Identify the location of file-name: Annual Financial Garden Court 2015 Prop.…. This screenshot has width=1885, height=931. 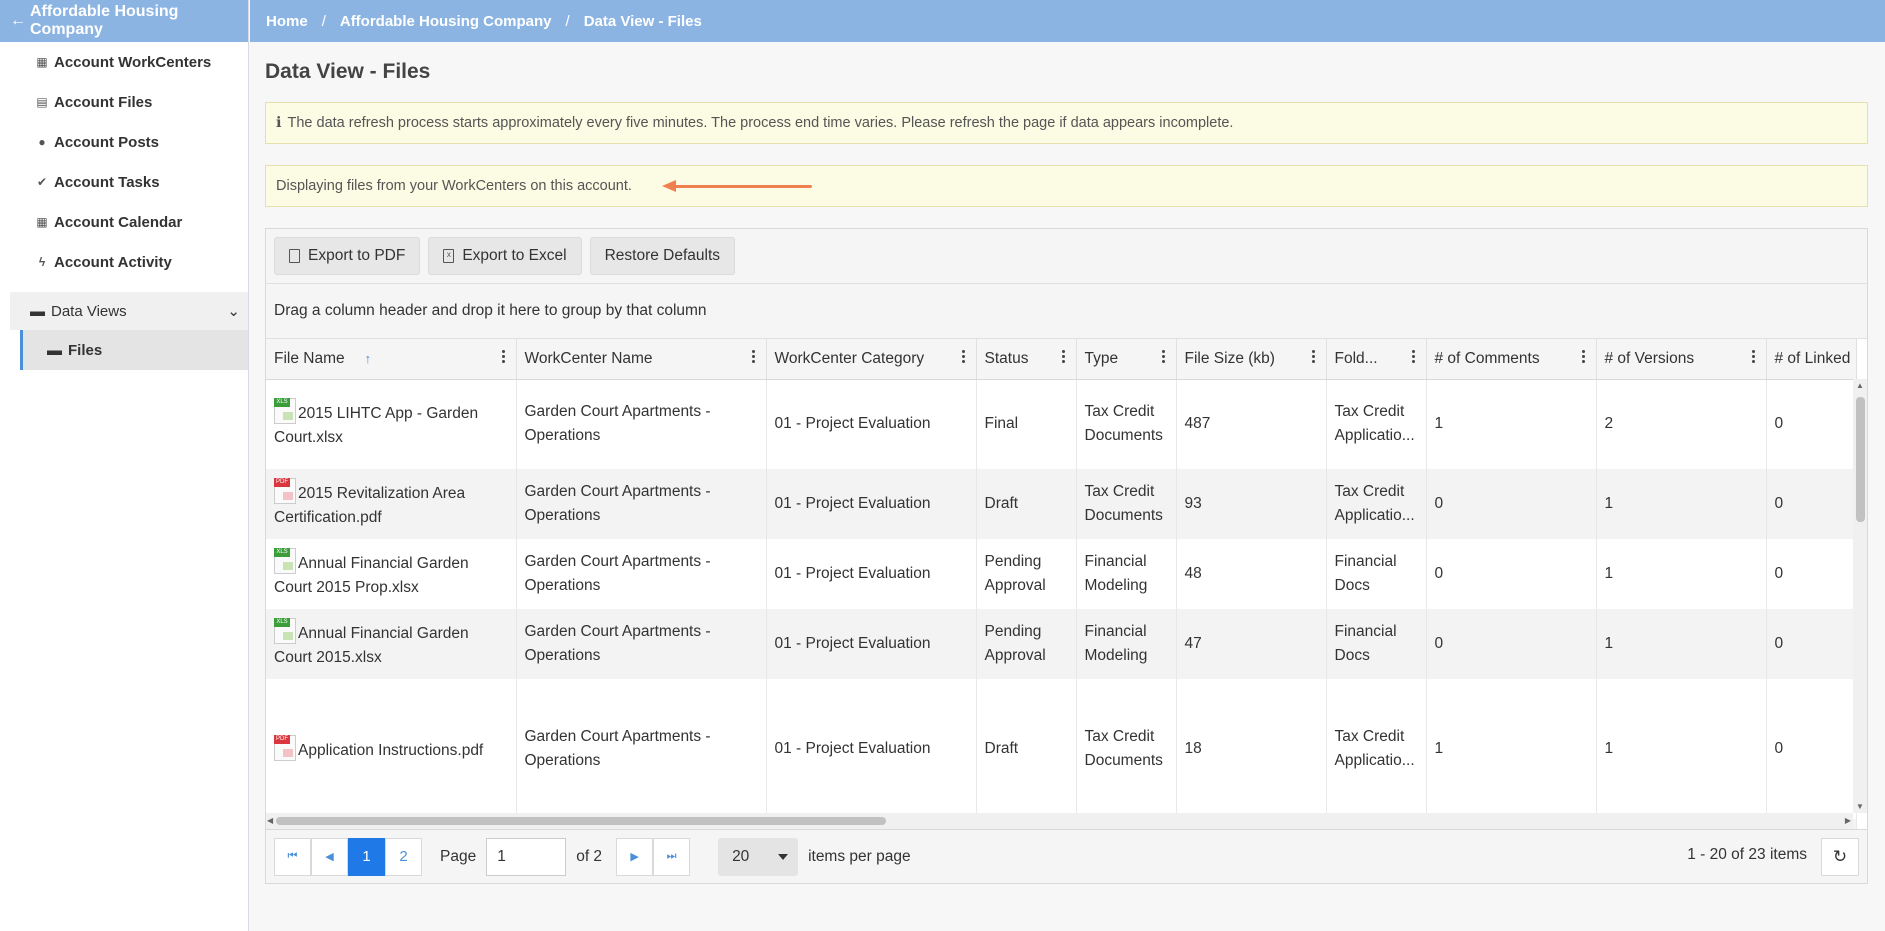
(371, 575).